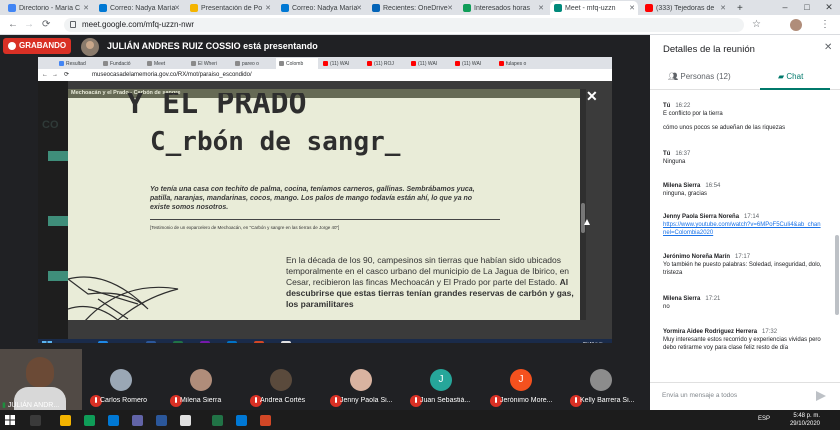 The width and height of the screenshot is (840, 430). Describe the element at coordinates (674, 162) in the screenshot. I see `message-text: Ninguna` at that location.